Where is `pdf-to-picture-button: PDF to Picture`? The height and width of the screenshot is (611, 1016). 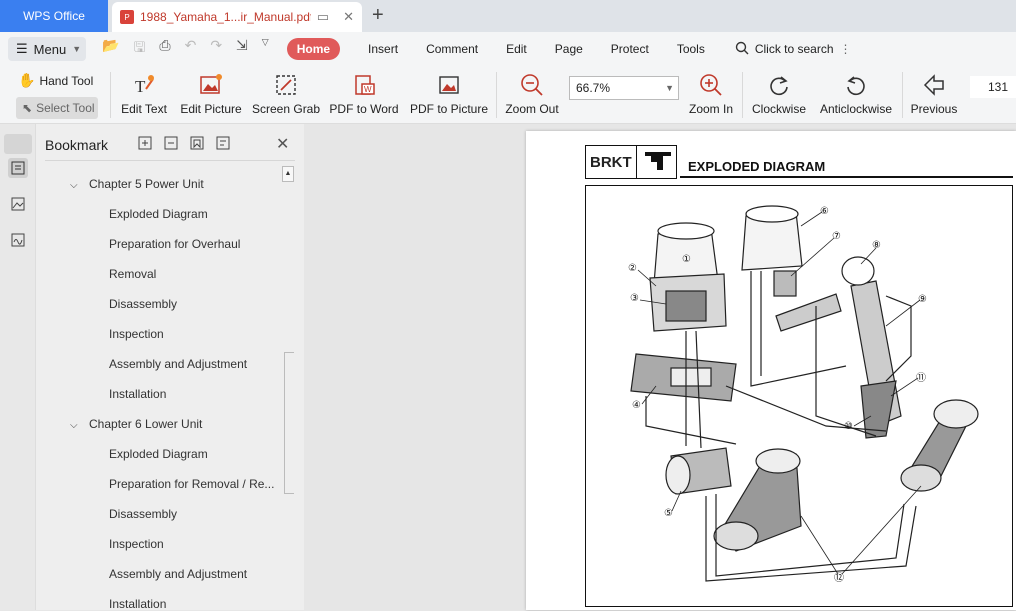 pdf-to-picture-button: PDF to Picture is located at coordinates (449, 94).